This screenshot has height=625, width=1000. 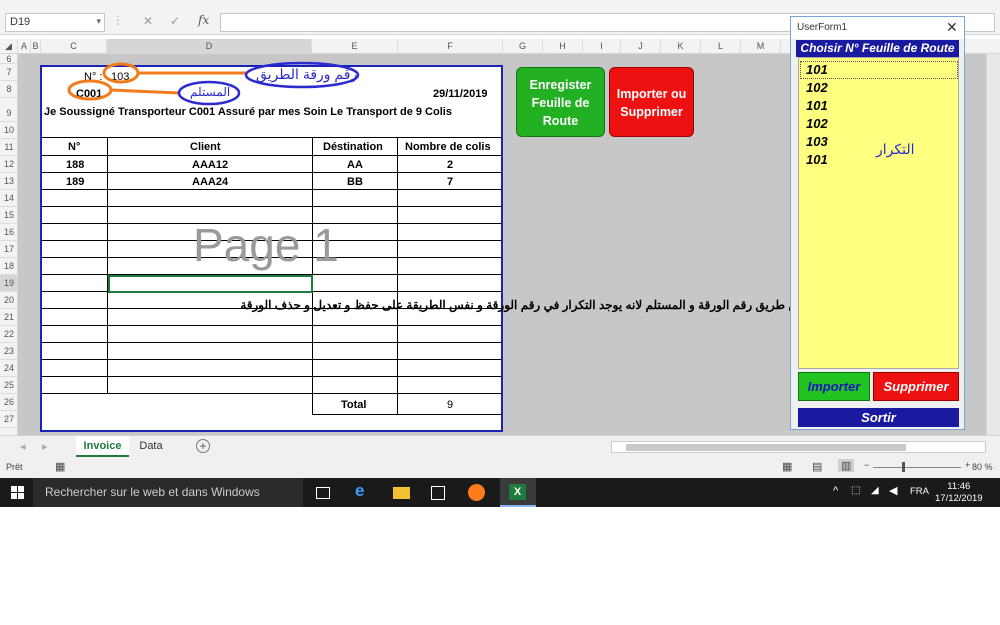 I want to click on exit-button: Sortir, so click(x=878, y=417).